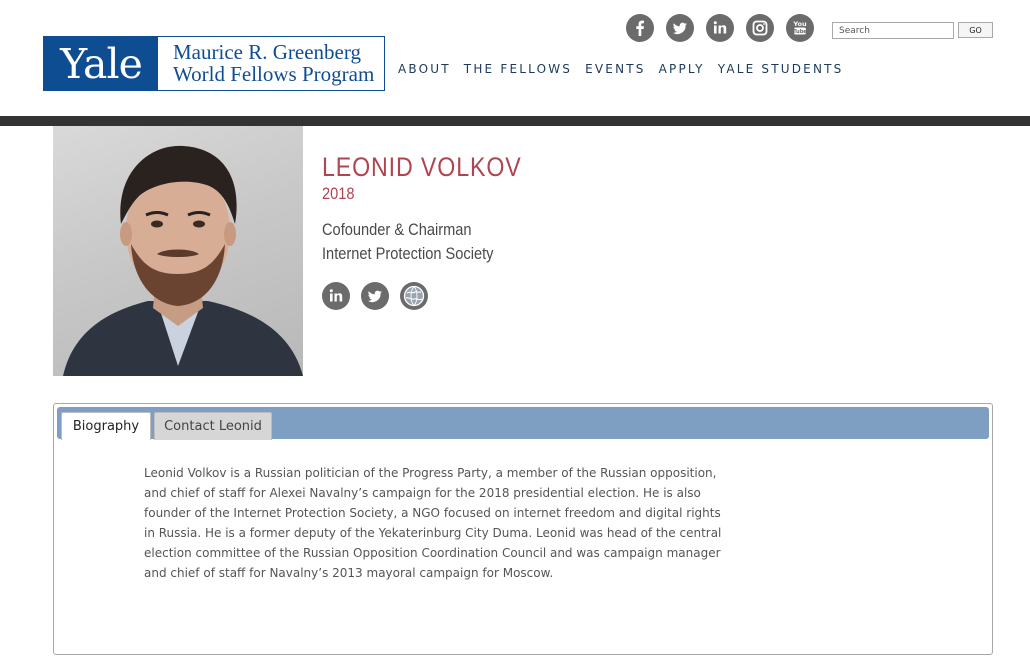 The image size is (1030, 672). Describe the element at coordinates (274, 74) in the screenshot. I see `program-name-line-2: World Fellows Program` at that location.